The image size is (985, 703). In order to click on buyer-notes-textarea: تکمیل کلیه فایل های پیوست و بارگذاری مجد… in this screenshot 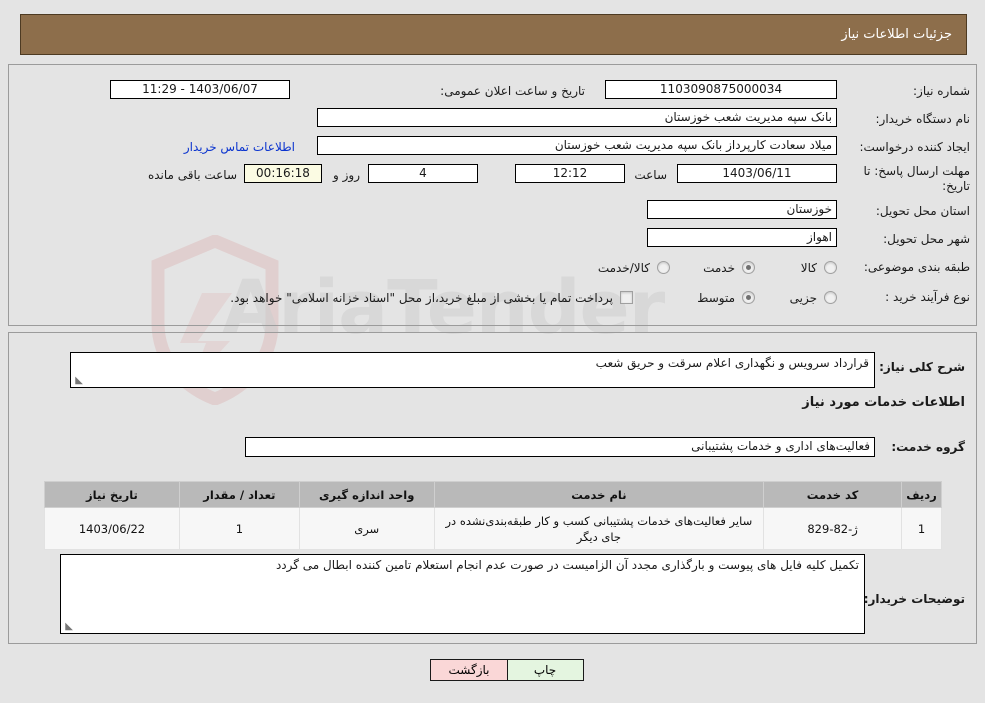, I will do `click(462, 594)`.